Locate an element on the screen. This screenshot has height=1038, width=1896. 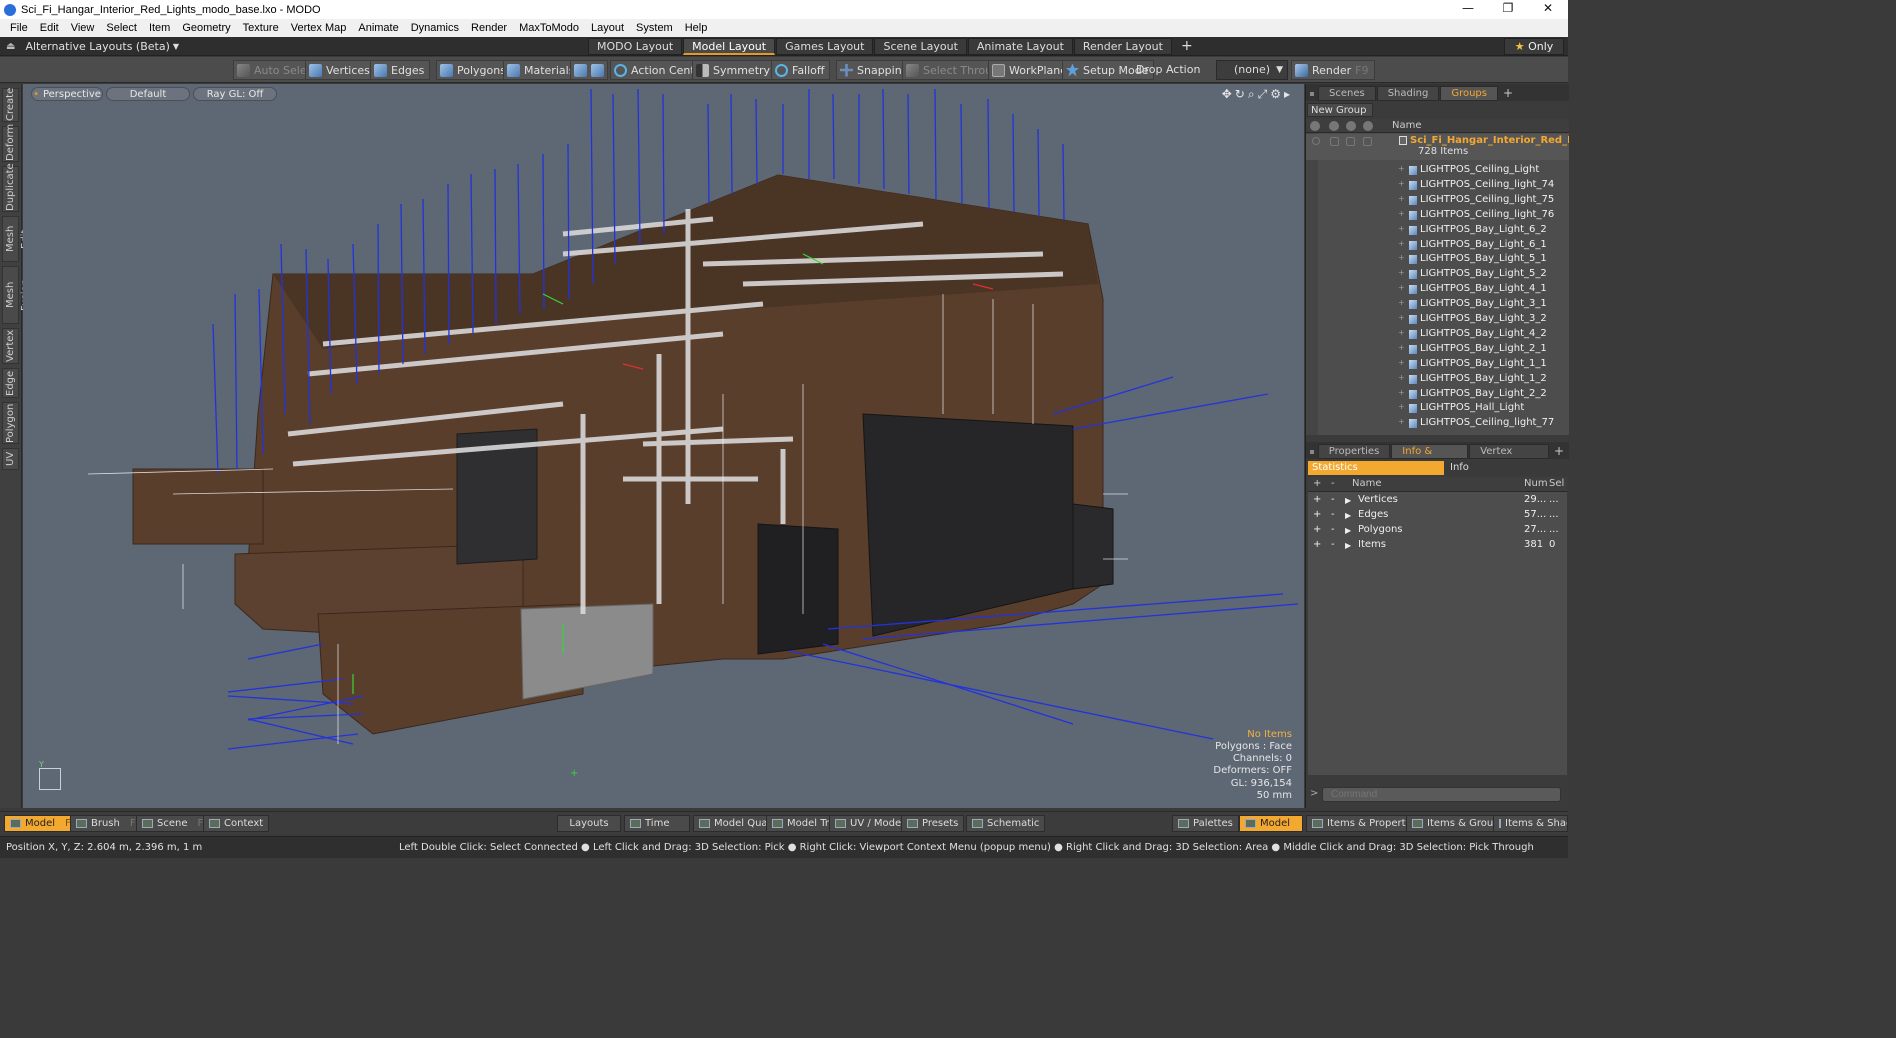
group-item-row: + LIGHTPOS_Ceiling_light_77 is located at coordinates (1437, 423).